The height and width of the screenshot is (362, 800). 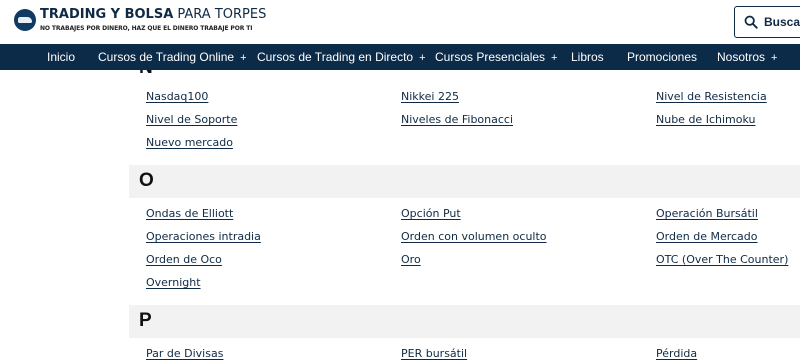 What do you see at coordinates (457, 119) in the screenshot?
I see `glossary-link: Niveles de Fibonacci` at bounding box center [457, 119].